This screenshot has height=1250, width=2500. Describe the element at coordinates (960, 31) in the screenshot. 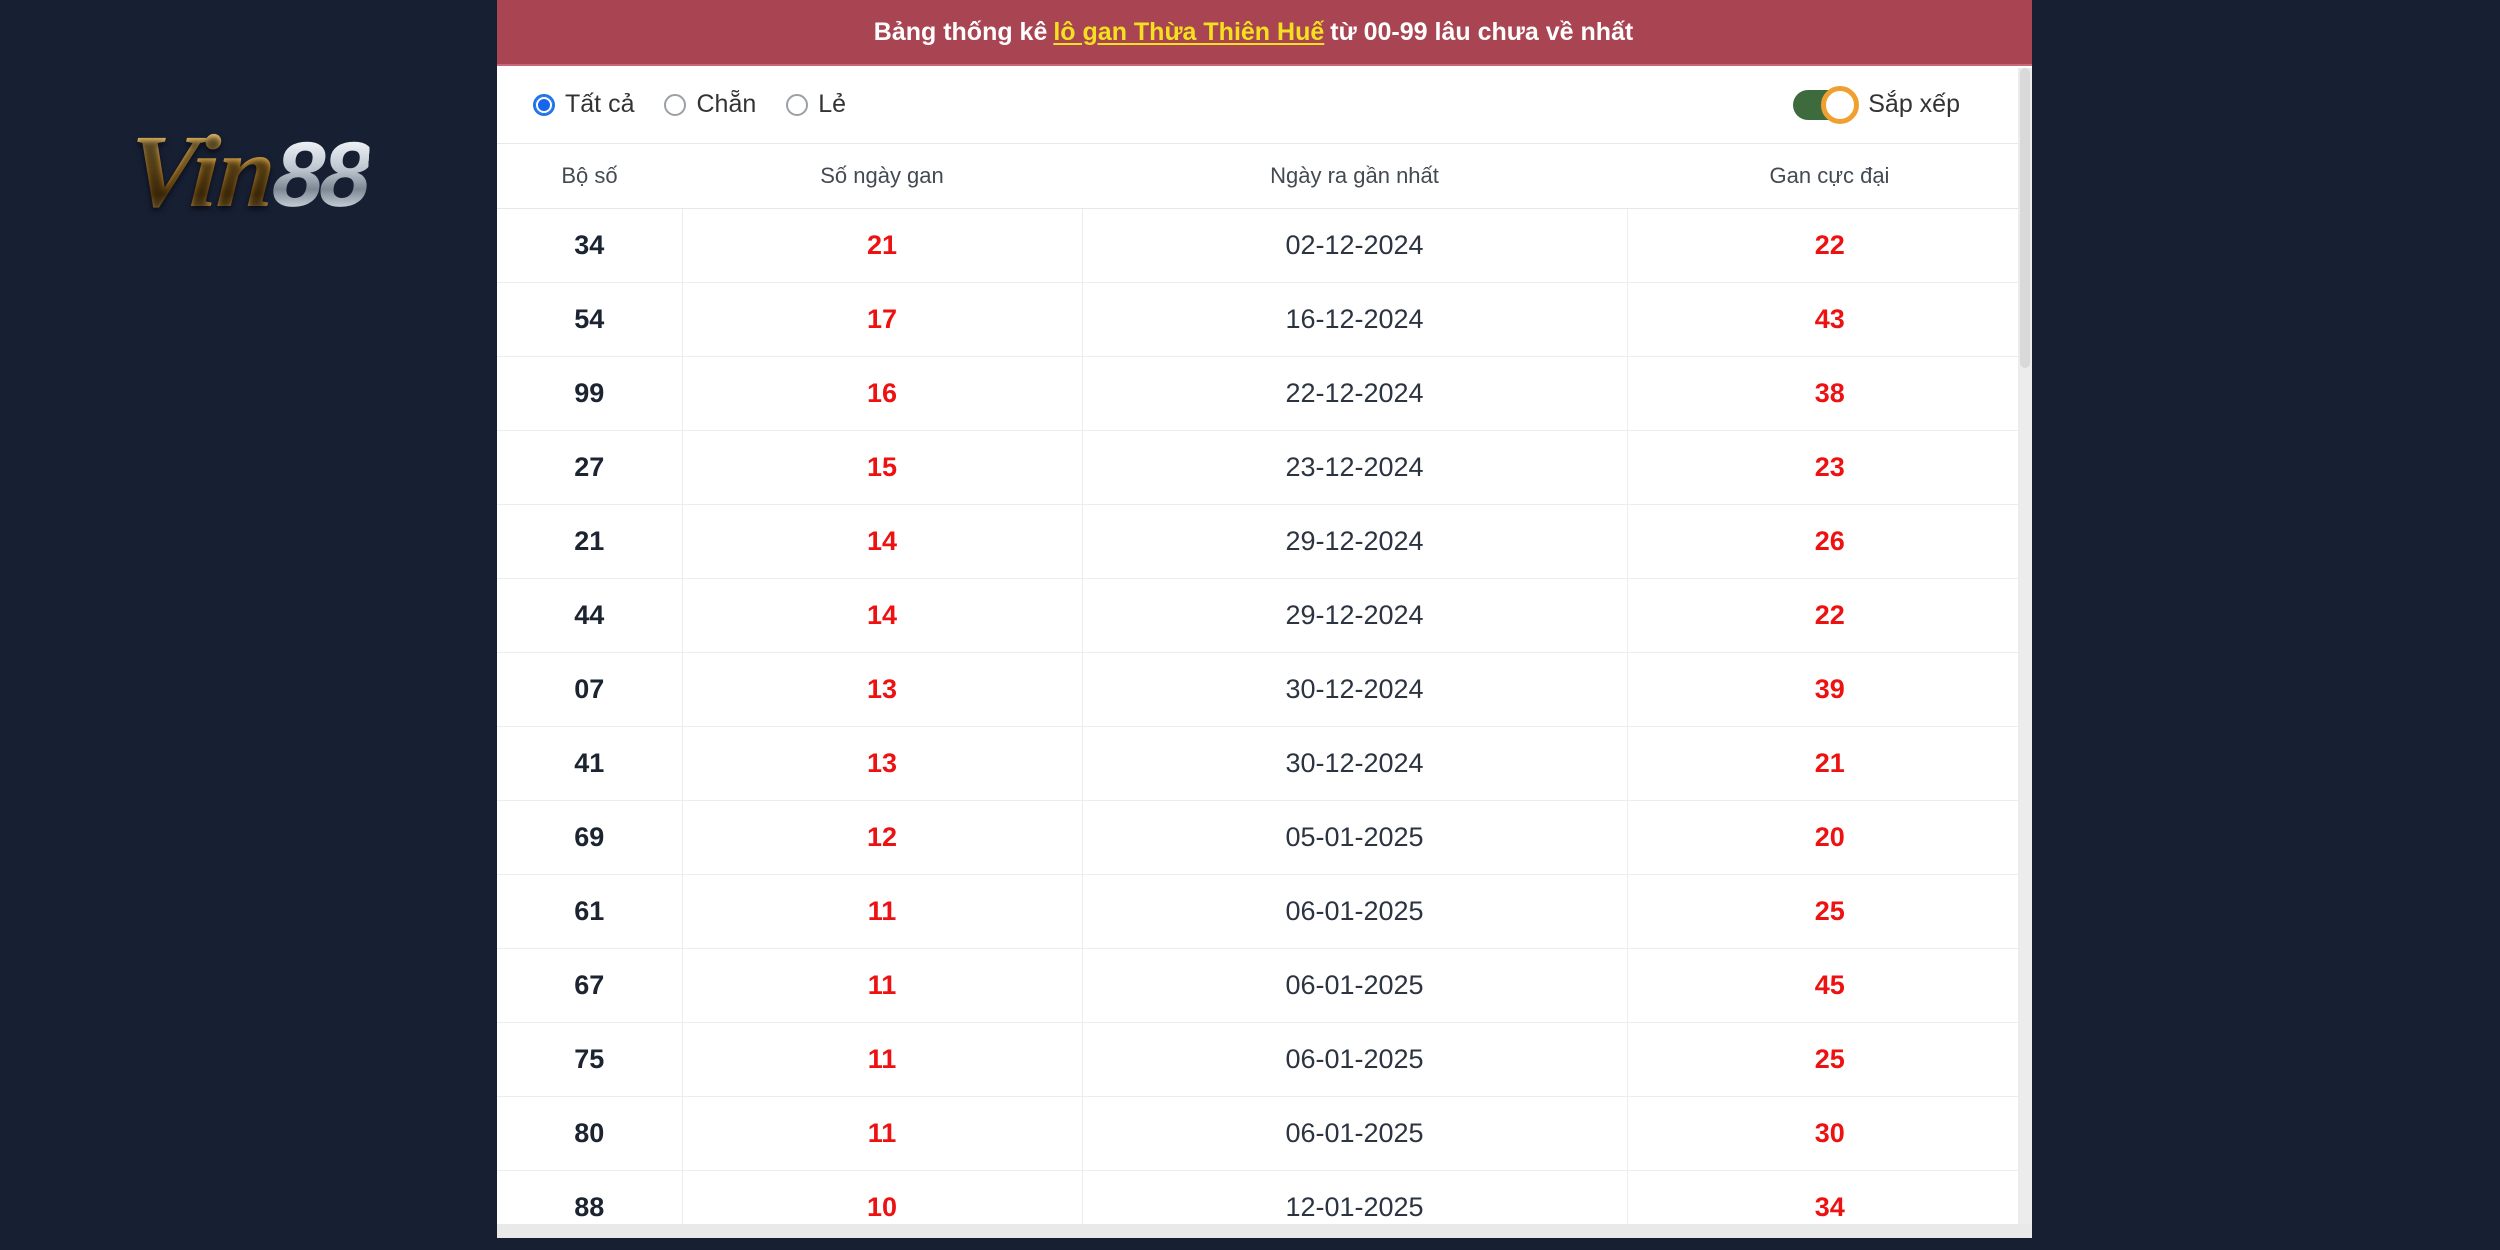

I see `panel-title-prefix: Bảng thống kê` at that location.